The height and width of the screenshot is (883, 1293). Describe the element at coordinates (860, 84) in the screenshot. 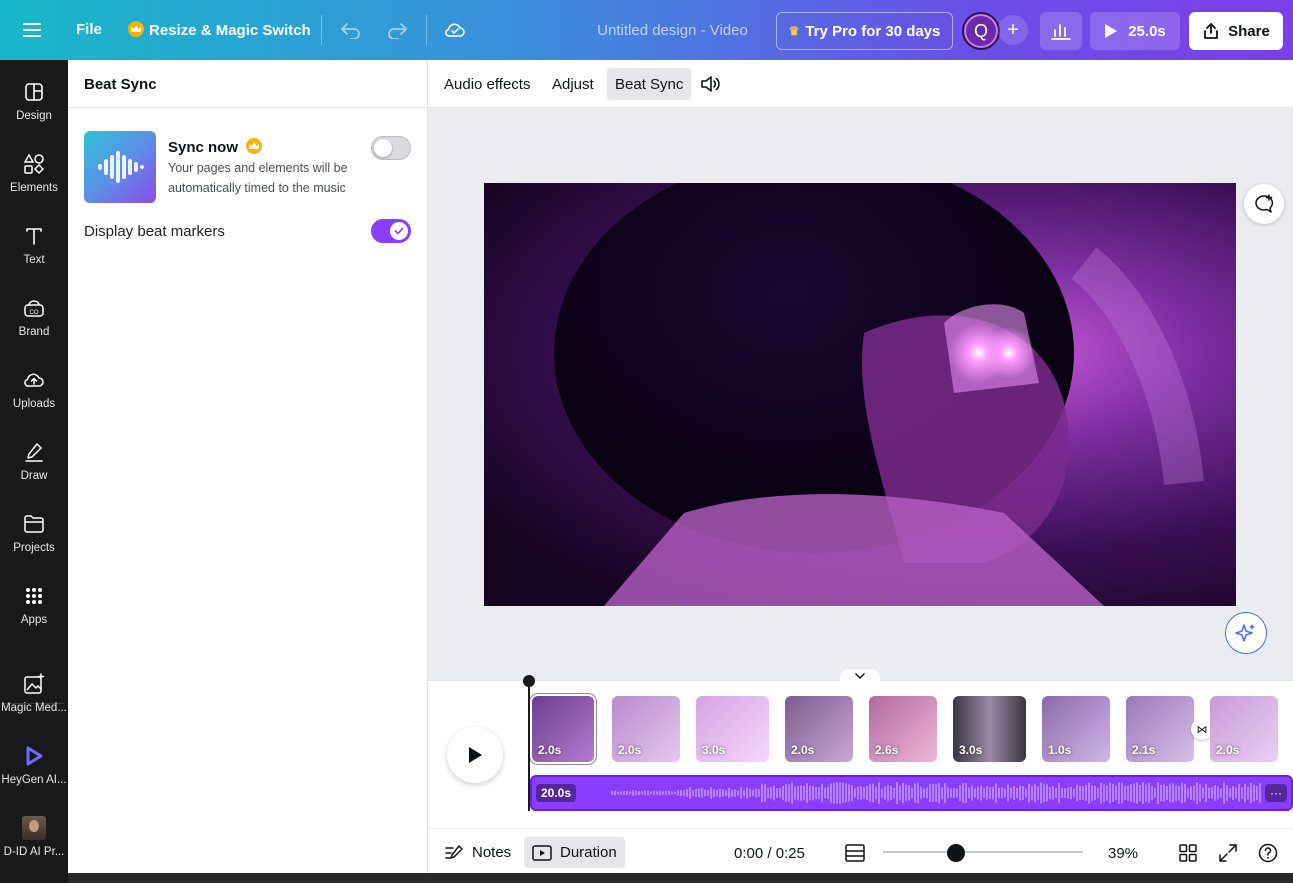

I see `context-toolbar: Audio effects Adjust Beat Sync` at that location.